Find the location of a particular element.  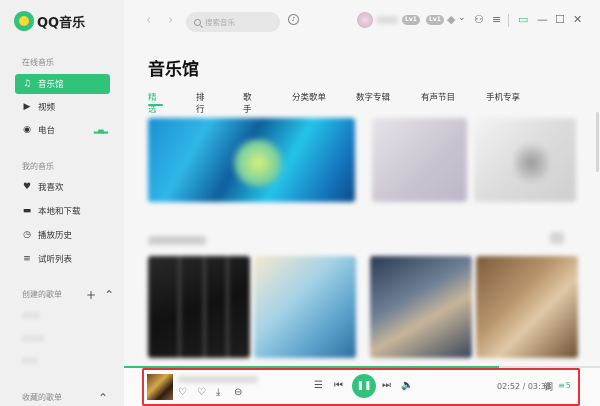

top-bar: ‹ › 搜索音乐 ♪ Lv1 Lv1 ◆ ⌄ ⚇ ≡ ▭ — ☐ ✕ is located at coordinates (362, 22).